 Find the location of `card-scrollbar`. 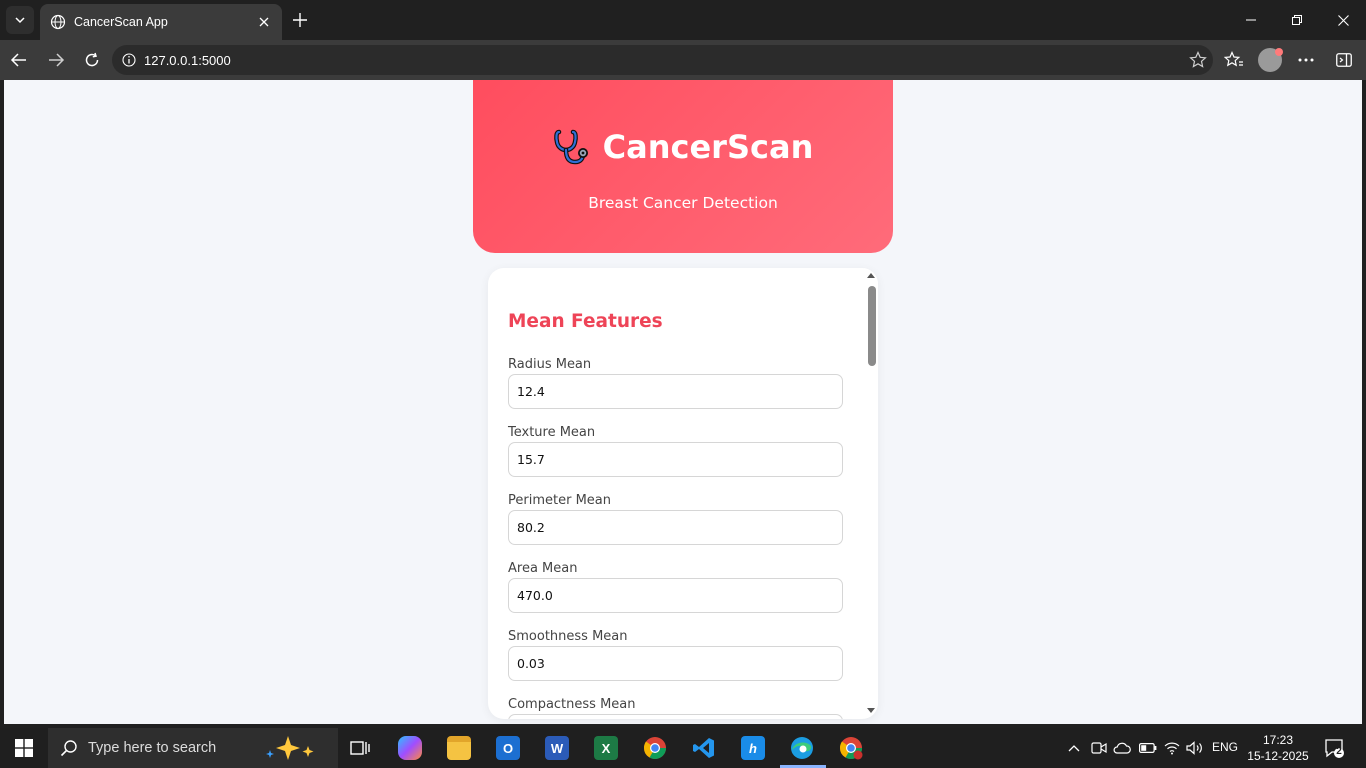

card-scrollbar is located at coordinates (871, 493).